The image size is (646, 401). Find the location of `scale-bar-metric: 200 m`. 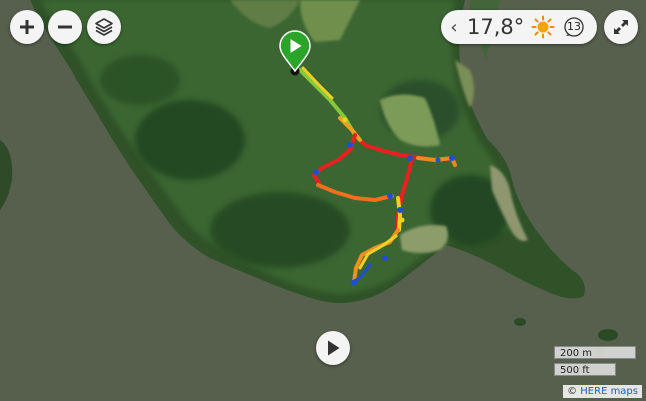

scale-bar-metric: 200 m is located at coordinates (595, 352).